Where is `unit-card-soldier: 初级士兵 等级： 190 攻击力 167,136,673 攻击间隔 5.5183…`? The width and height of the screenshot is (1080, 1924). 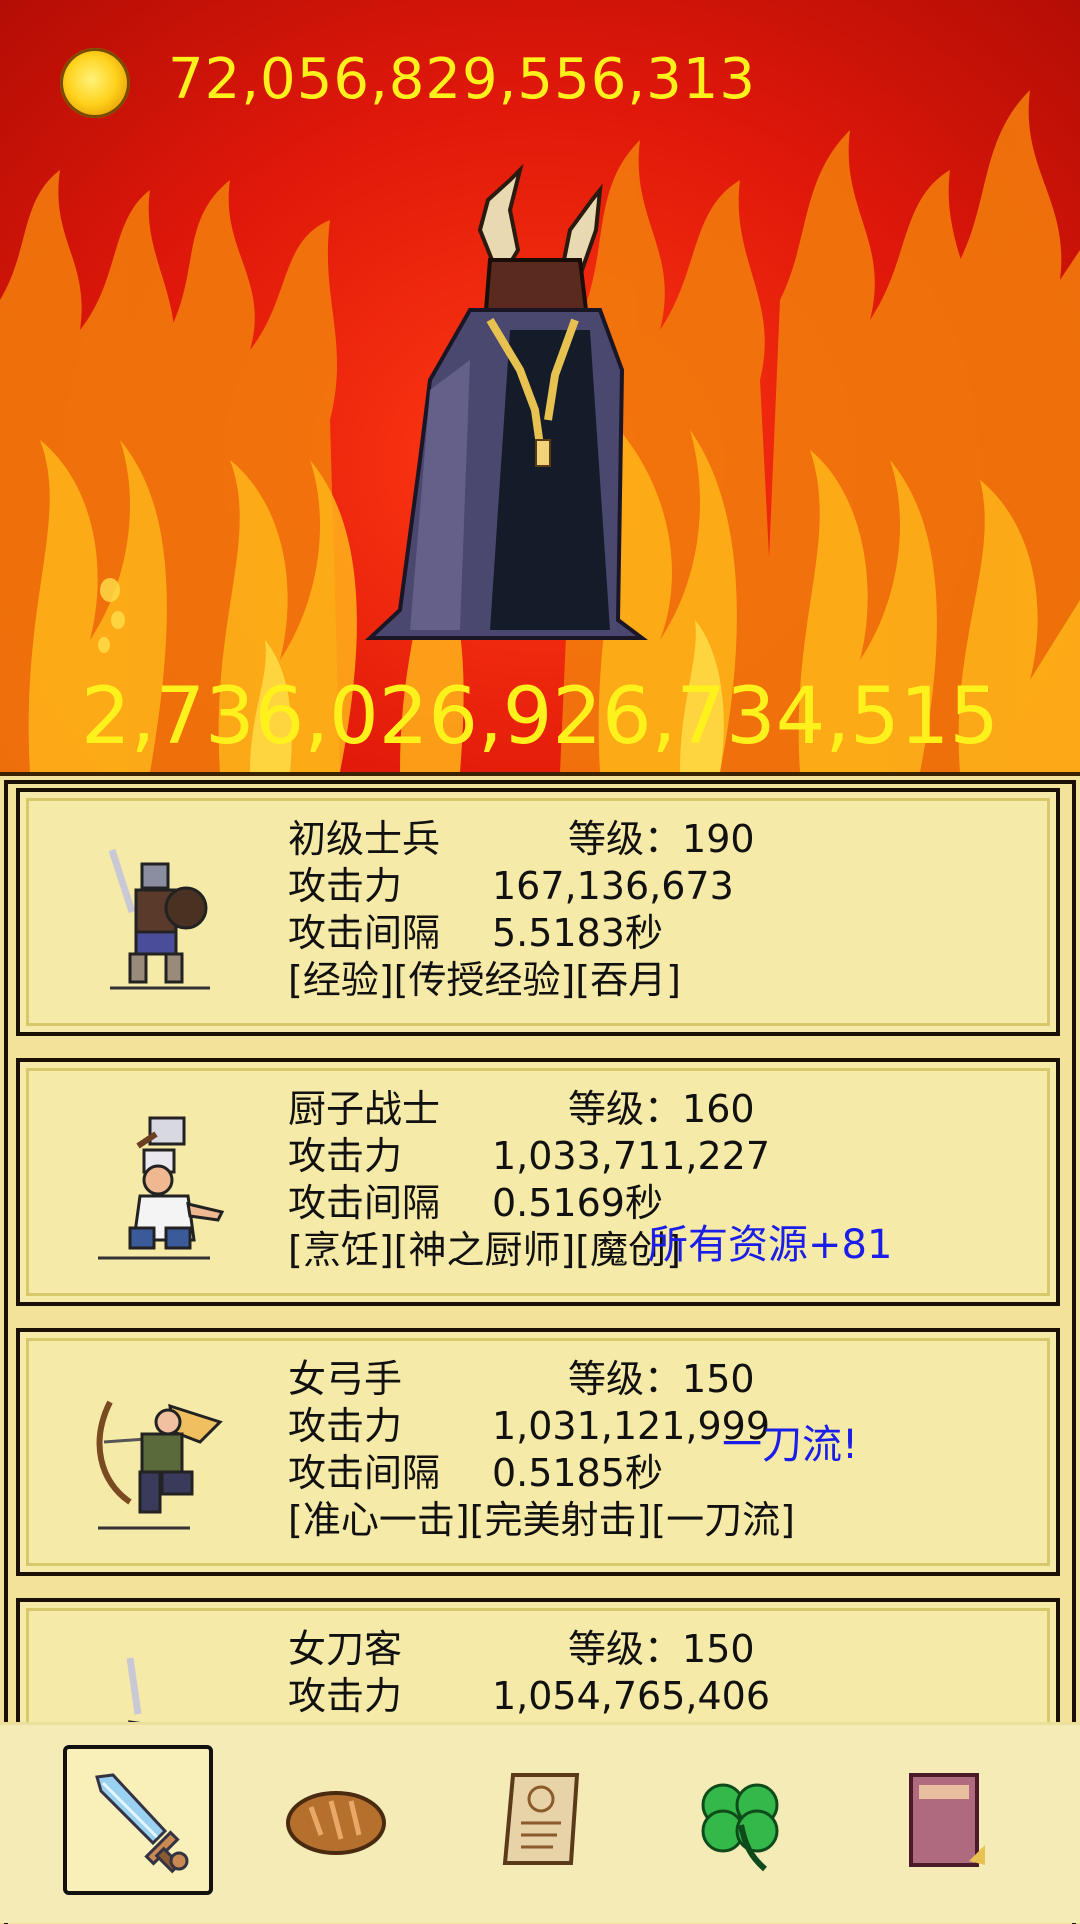
unit-card-soldier: 初级士兵 等级： 190 攻击力 167,136,673 攻击间隔 5.5183… is located at coordinates (538, 912).